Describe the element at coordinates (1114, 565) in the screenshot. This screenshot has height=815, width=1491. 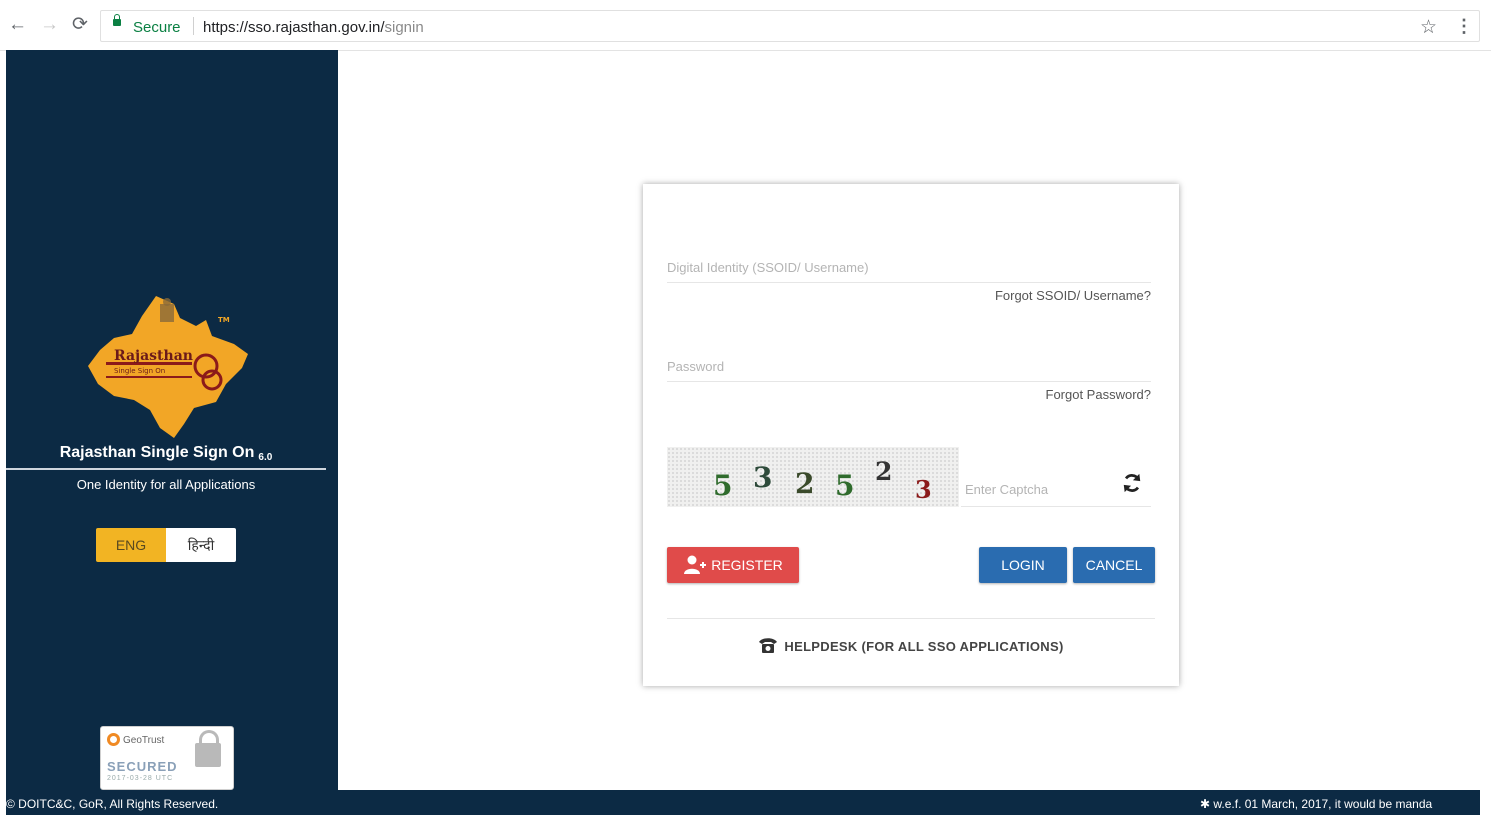
I see `cancel-button: CANCEL` at that location.